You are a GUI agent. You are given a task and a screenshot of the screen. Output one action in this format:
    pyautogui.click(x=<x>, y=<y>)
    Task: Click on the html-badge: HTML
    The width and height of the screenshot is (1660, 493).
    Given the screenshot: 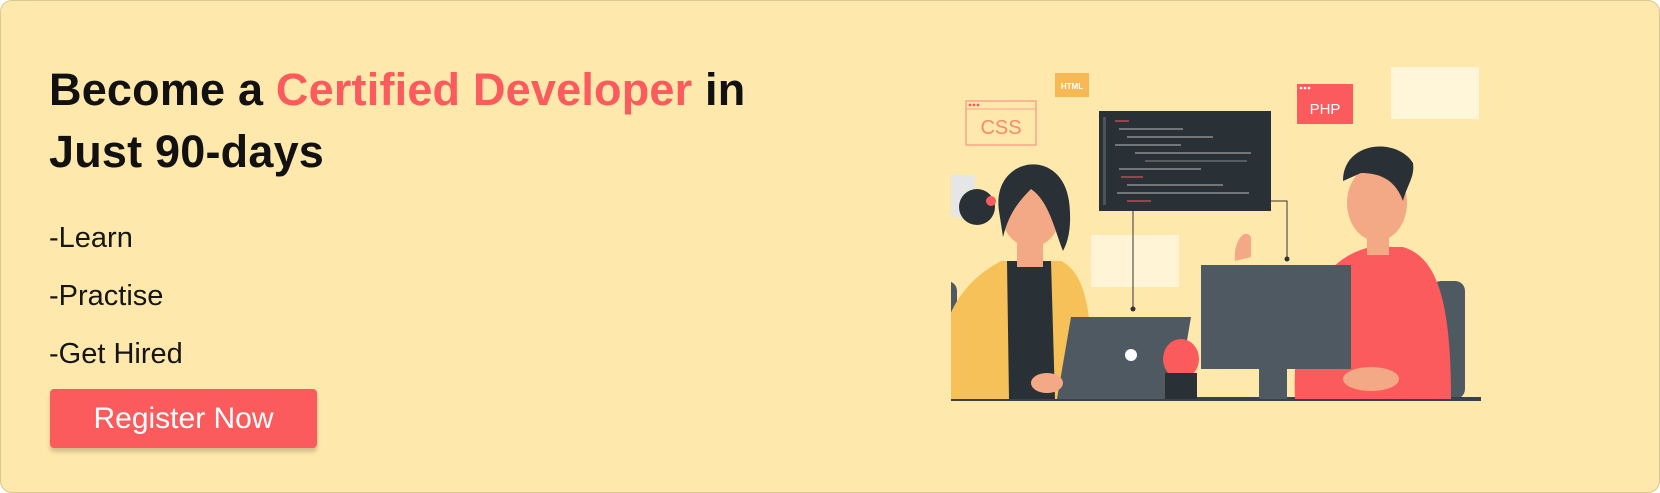 What is the action you would take?
    pyautogui.click(x=1072, y=85)
    